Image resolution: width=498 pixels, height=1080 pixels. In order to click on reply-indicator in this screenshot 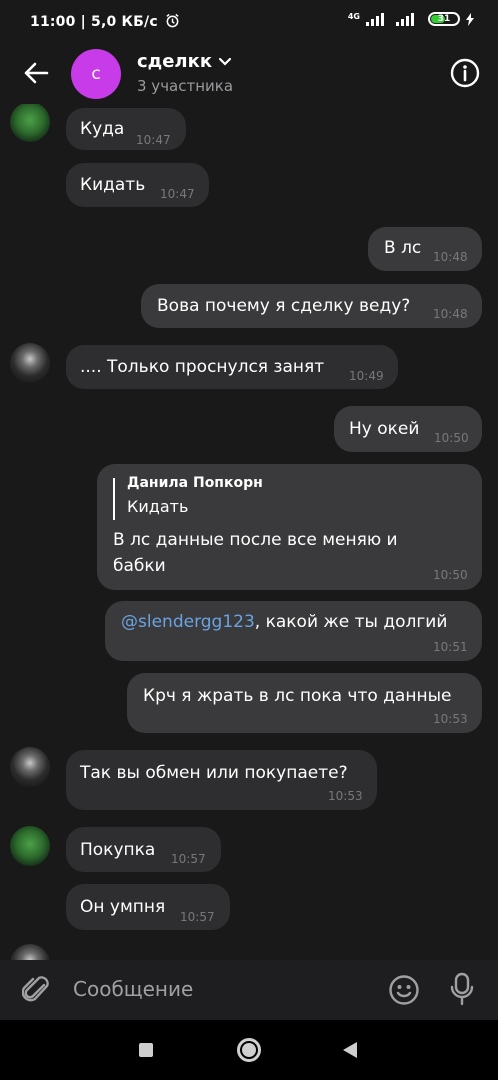, I will do `click(114, 499)`.